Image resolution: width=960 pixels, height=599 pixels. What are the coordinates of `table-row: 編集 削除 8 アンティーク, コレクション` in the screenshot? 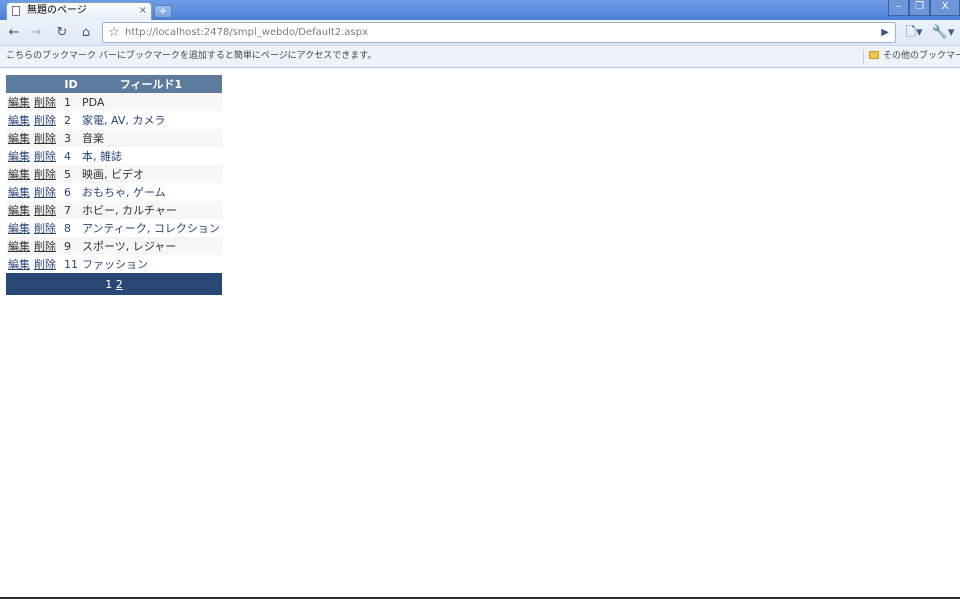 It's located at (114, 228).